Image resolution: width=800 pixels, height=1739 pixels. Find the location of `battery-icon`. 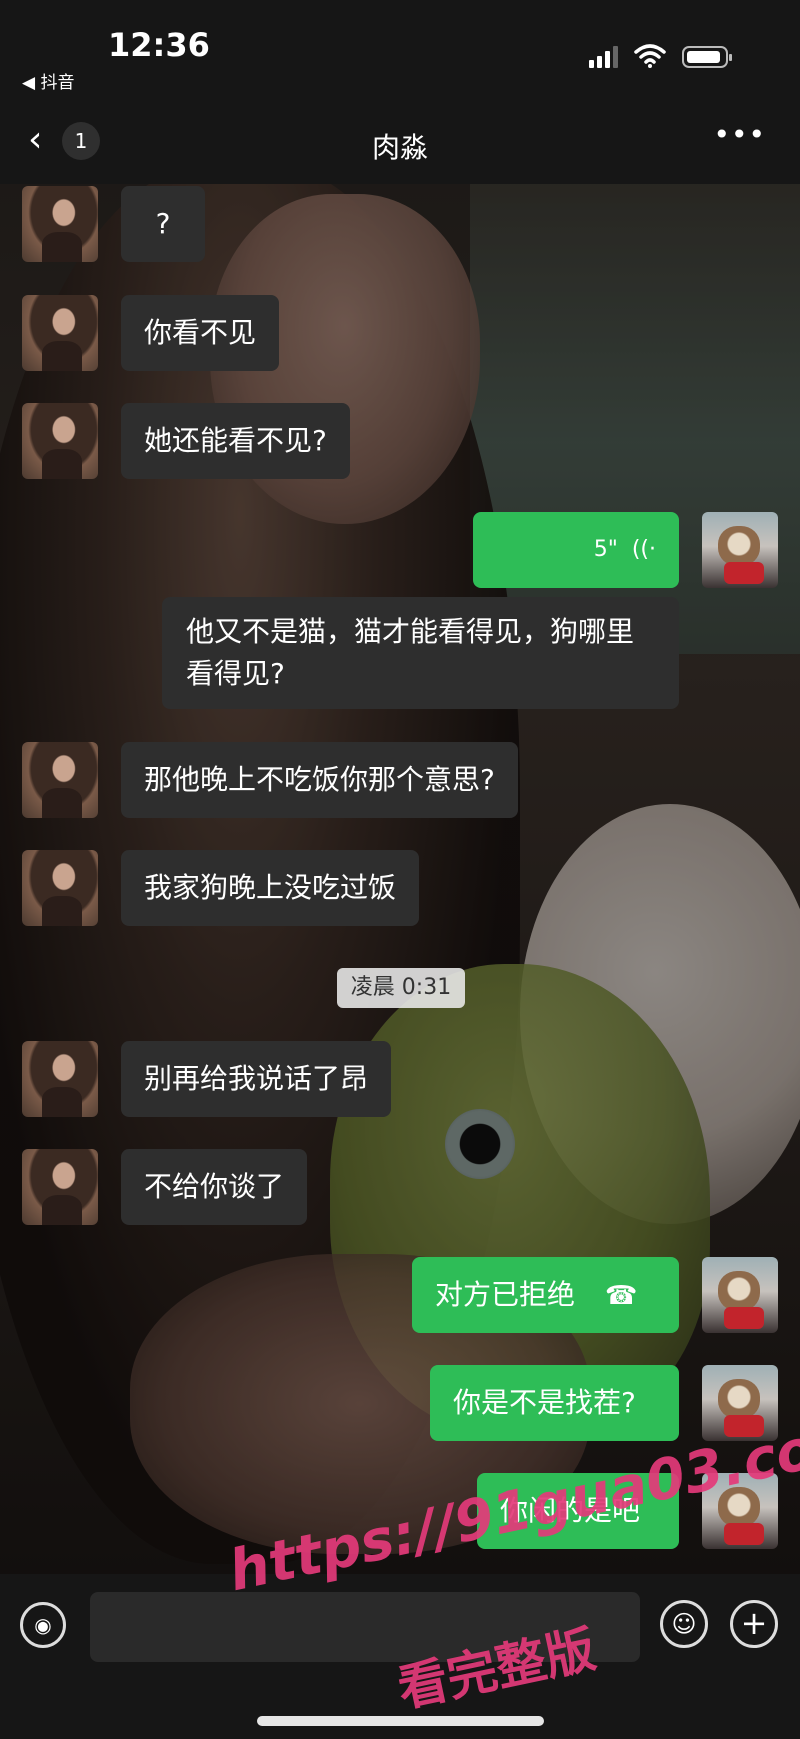

battery-icon is located at coordinates (707, 57).